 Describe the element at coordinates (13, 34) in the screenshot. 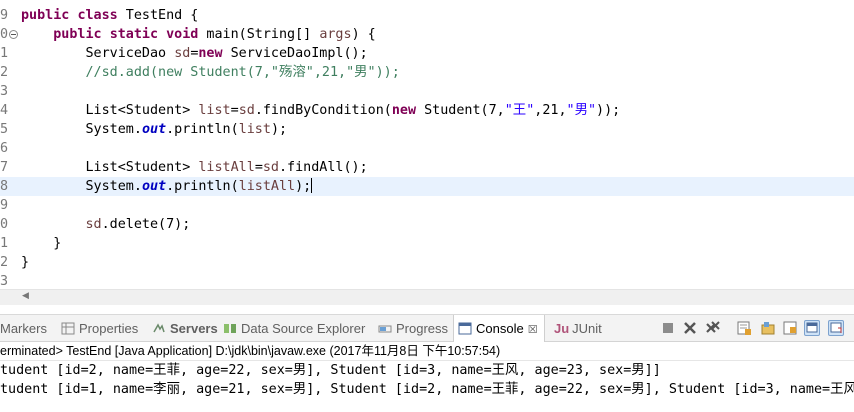

I see `fold-collapse-icon` at that location.